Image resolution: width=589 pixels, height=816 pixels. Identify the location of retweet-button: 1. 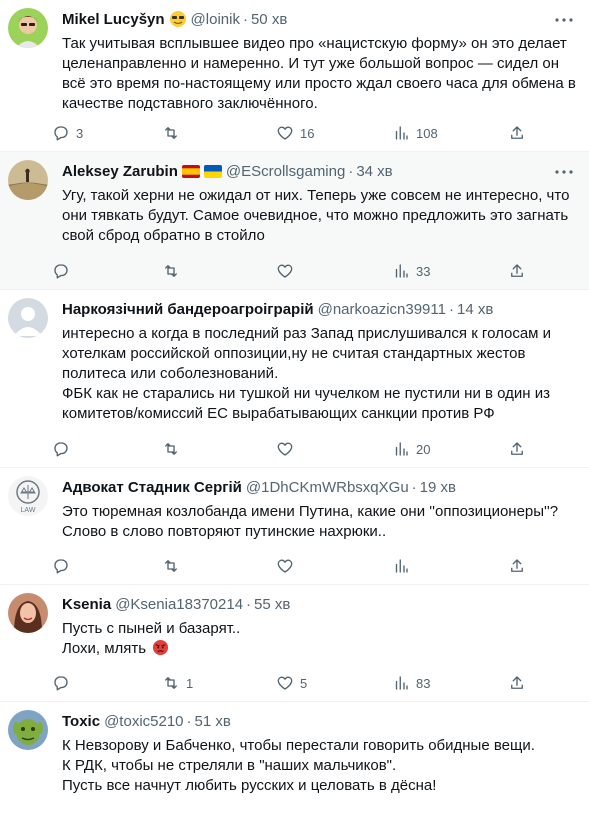
(177, 683).